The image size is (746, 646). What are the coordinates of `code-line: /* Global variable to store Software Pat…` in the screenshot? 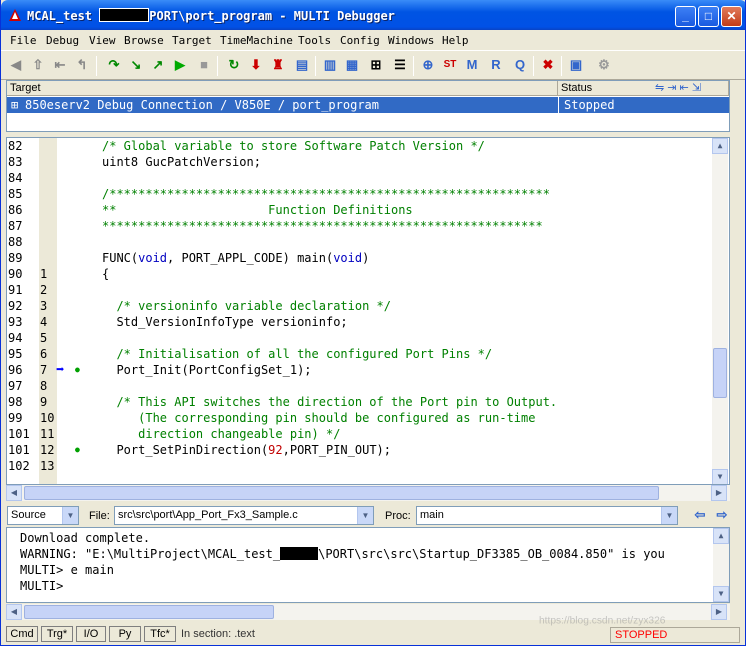 It's located at (293, 146).